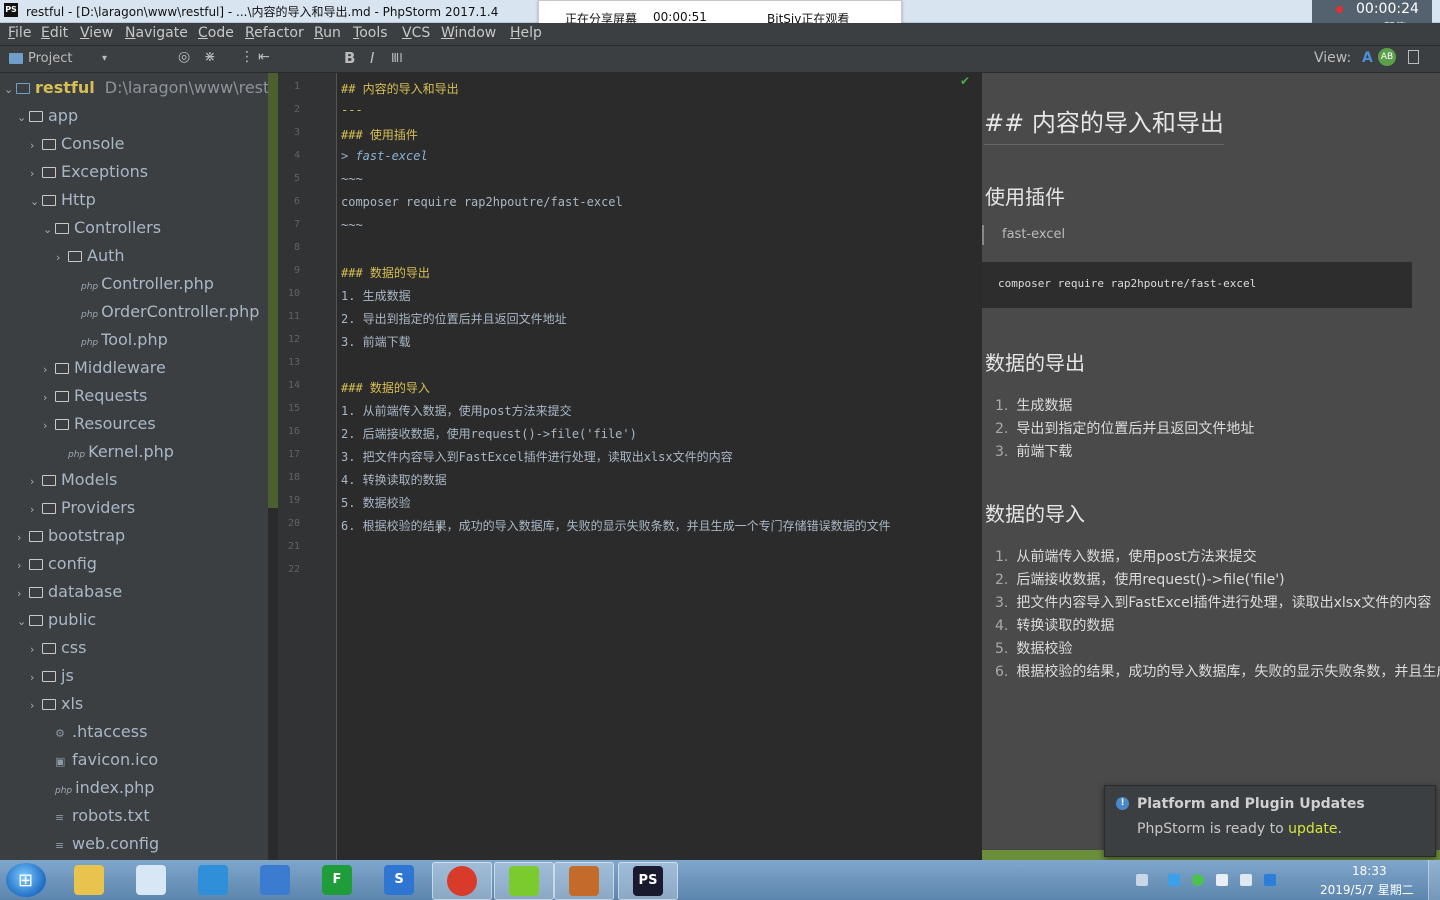  What do you see at coordinates (47, 119) in the screenshot?
I see `tree-item: ⌄ app` at bounding box center [47, 119].